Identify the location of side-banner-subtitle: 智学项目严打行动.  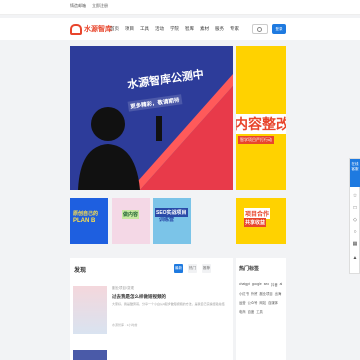
(256, 140).